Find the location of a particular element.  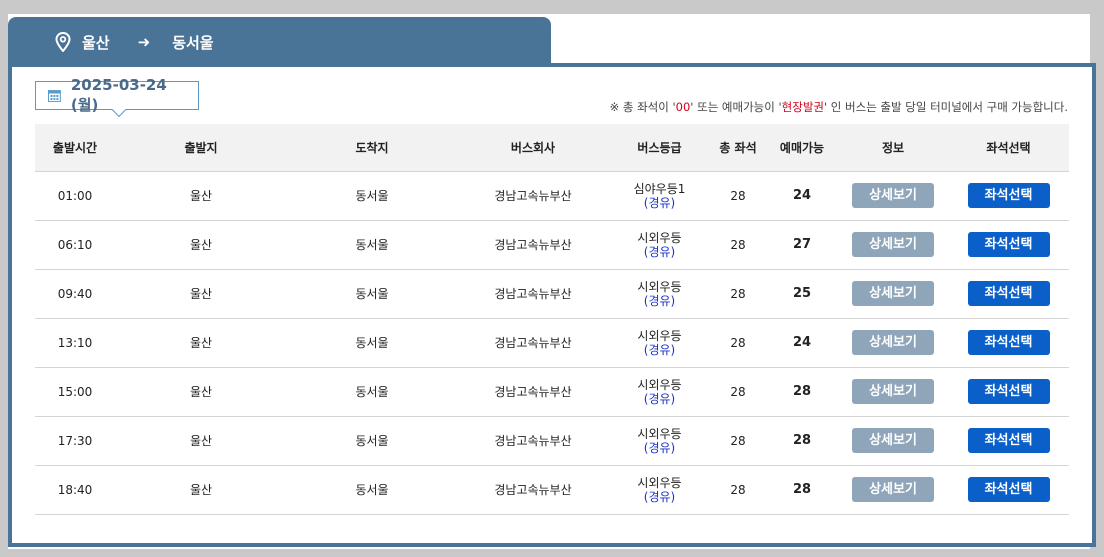

table-row: 13:10 울산 동서울 경남고속뉴부산 시외우등 (경유) 28 24 상세보기 좌석선택 is located at coordinates (552, 343).